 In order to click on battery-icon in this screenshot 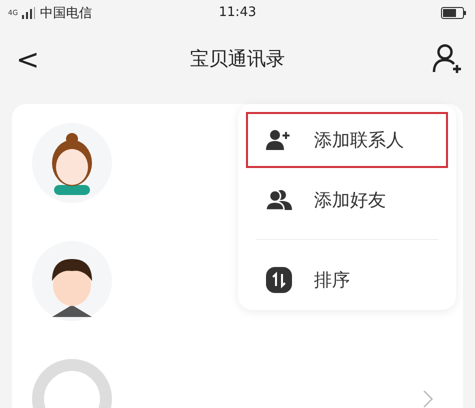, I will do `click(454, 13)`.